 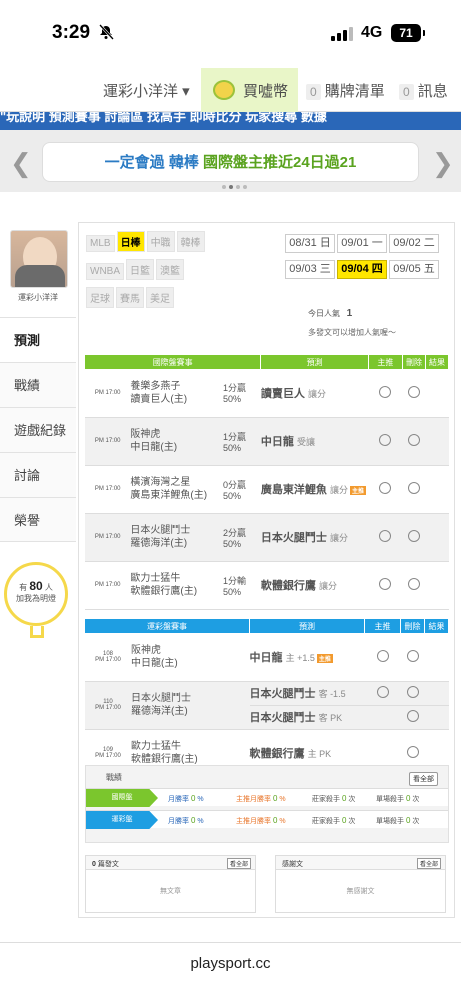 What do you see at coordinates (314, 489) in the screenshot?
I see `prediction: 廣島東洋鯉魚 讓分 主推` at bounding box center [314, 489].